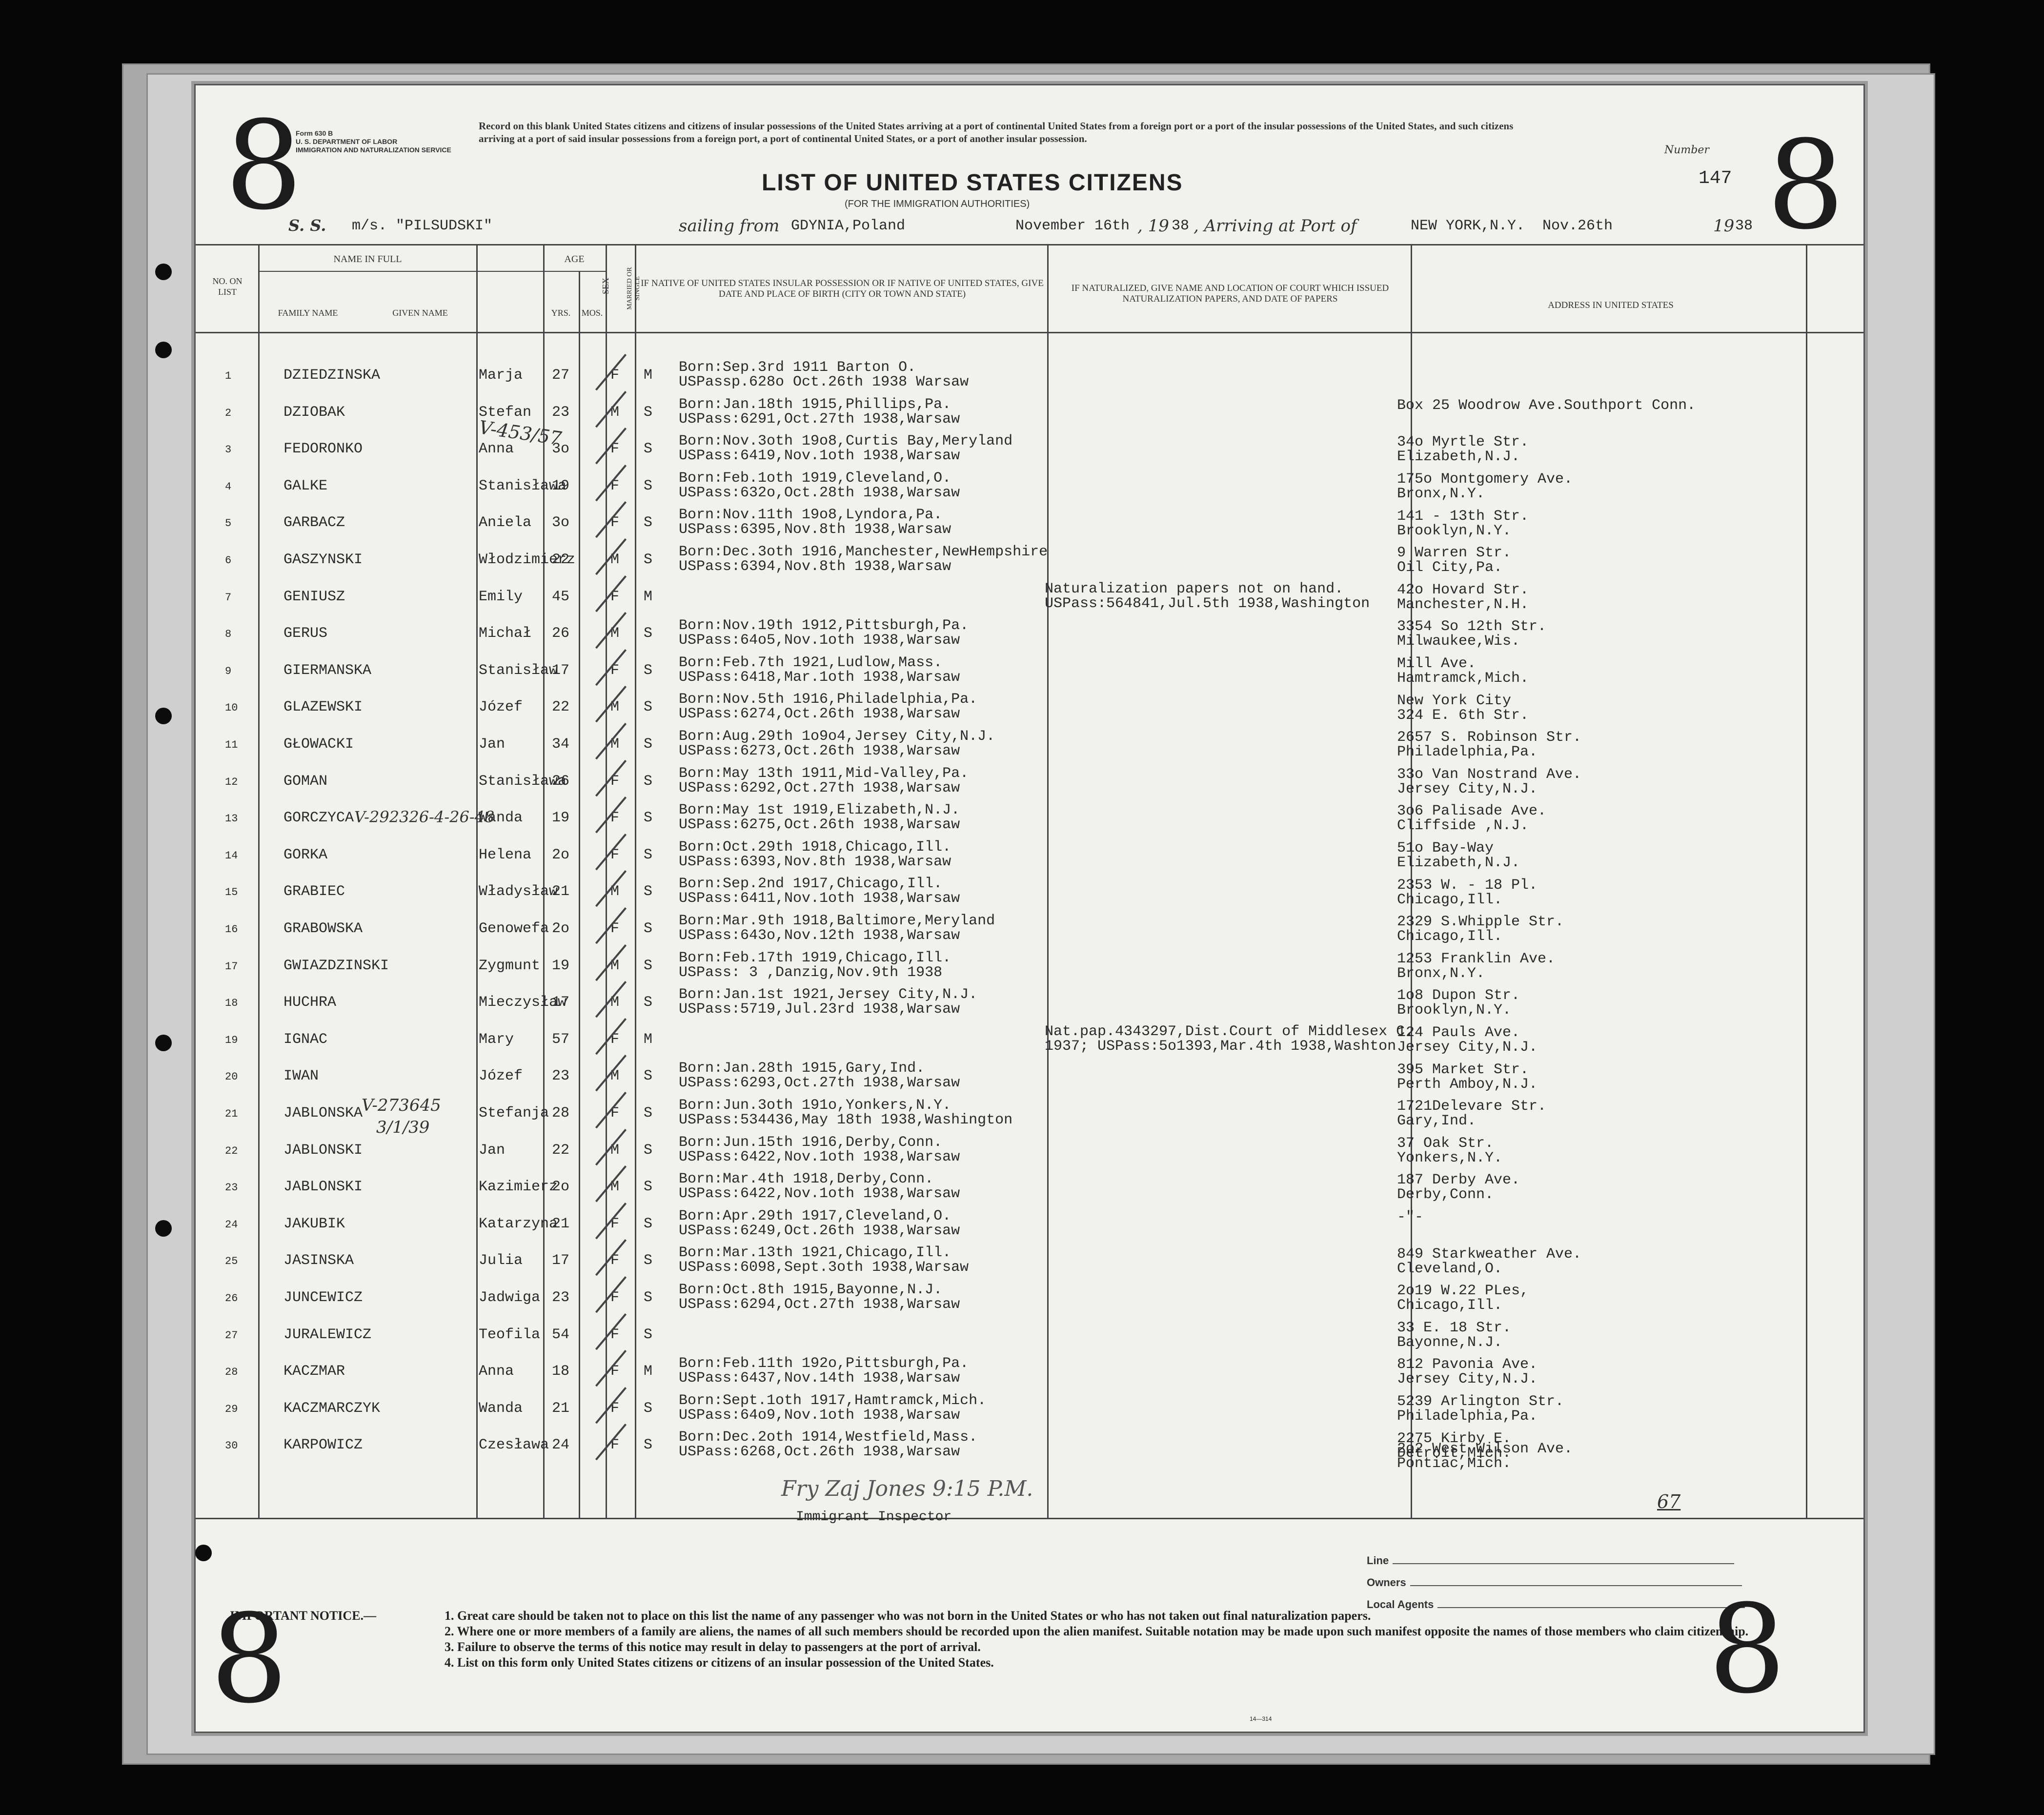  Describe the element at coordinates (819, 419) in the screenshot. I see `passport-info: USPass:6291,Oct.27th 1938,Warsaw` at that location.